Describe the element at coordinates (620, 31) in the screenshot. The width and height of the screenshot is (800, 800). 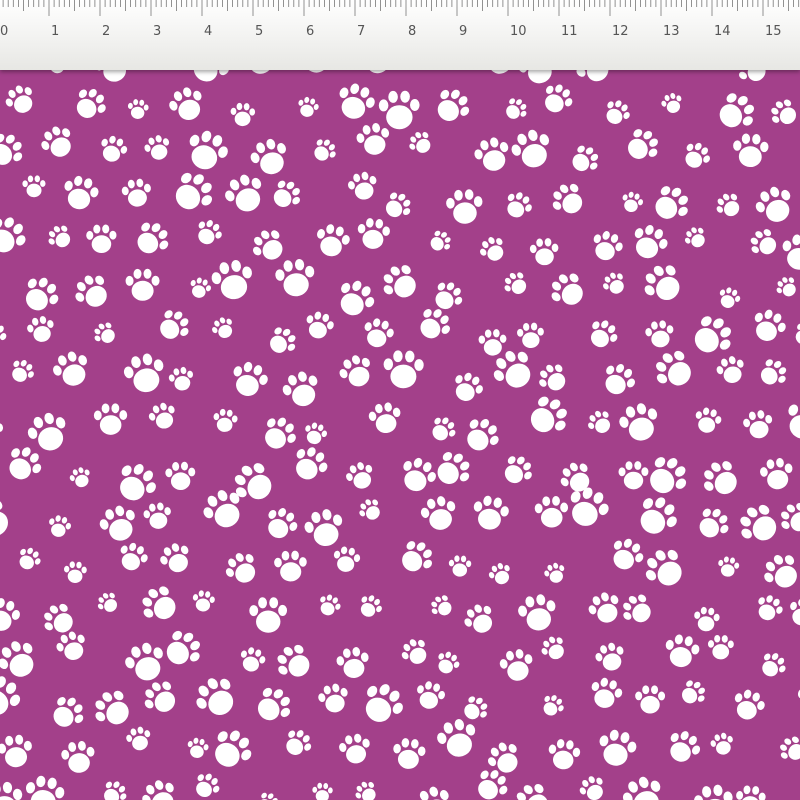
I see `ruler-label: 12` at that location.